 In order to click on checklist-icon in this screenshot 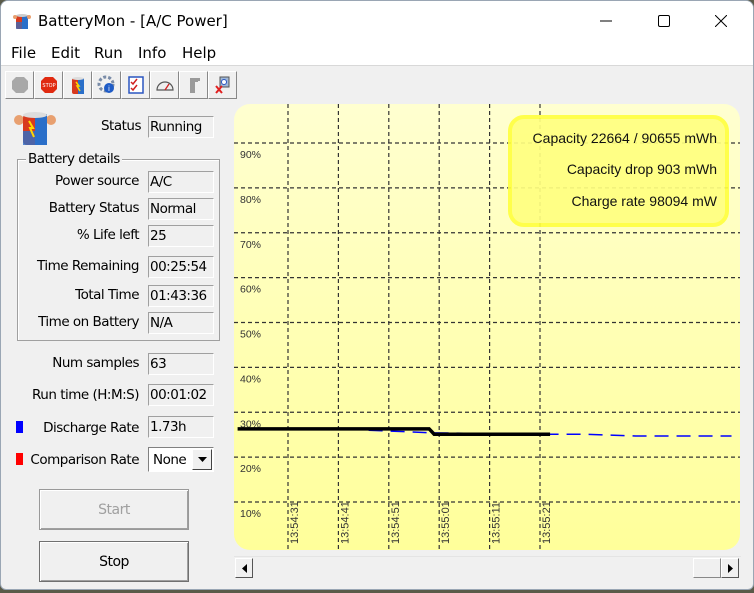, I will do `click(135, 85)`.